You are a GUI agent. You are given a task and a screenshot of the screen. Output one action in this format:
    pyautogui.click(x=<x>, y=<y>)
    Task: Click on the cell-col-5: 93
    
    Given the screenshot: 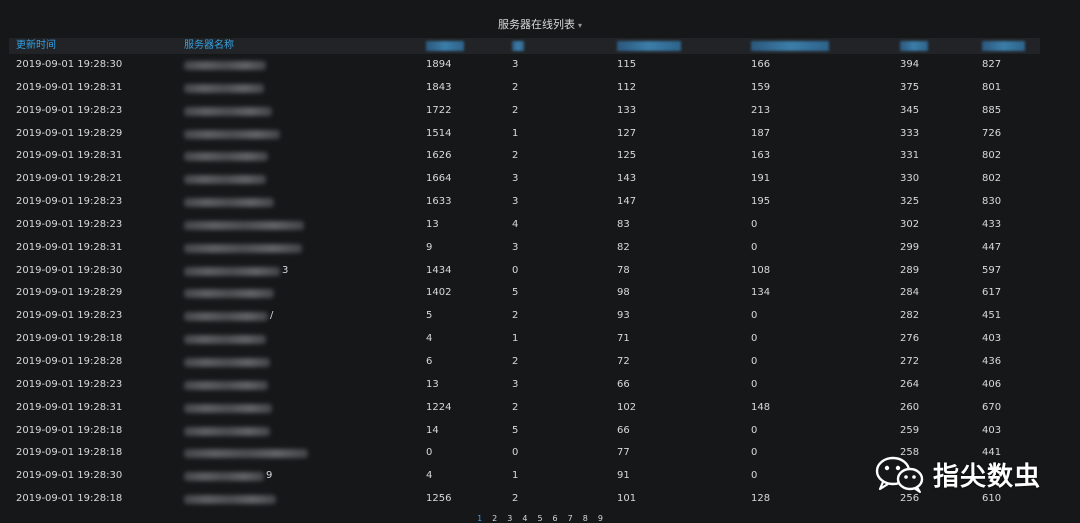 What is the action you would take?
    pyautogui.click(x=623, y=316)
    